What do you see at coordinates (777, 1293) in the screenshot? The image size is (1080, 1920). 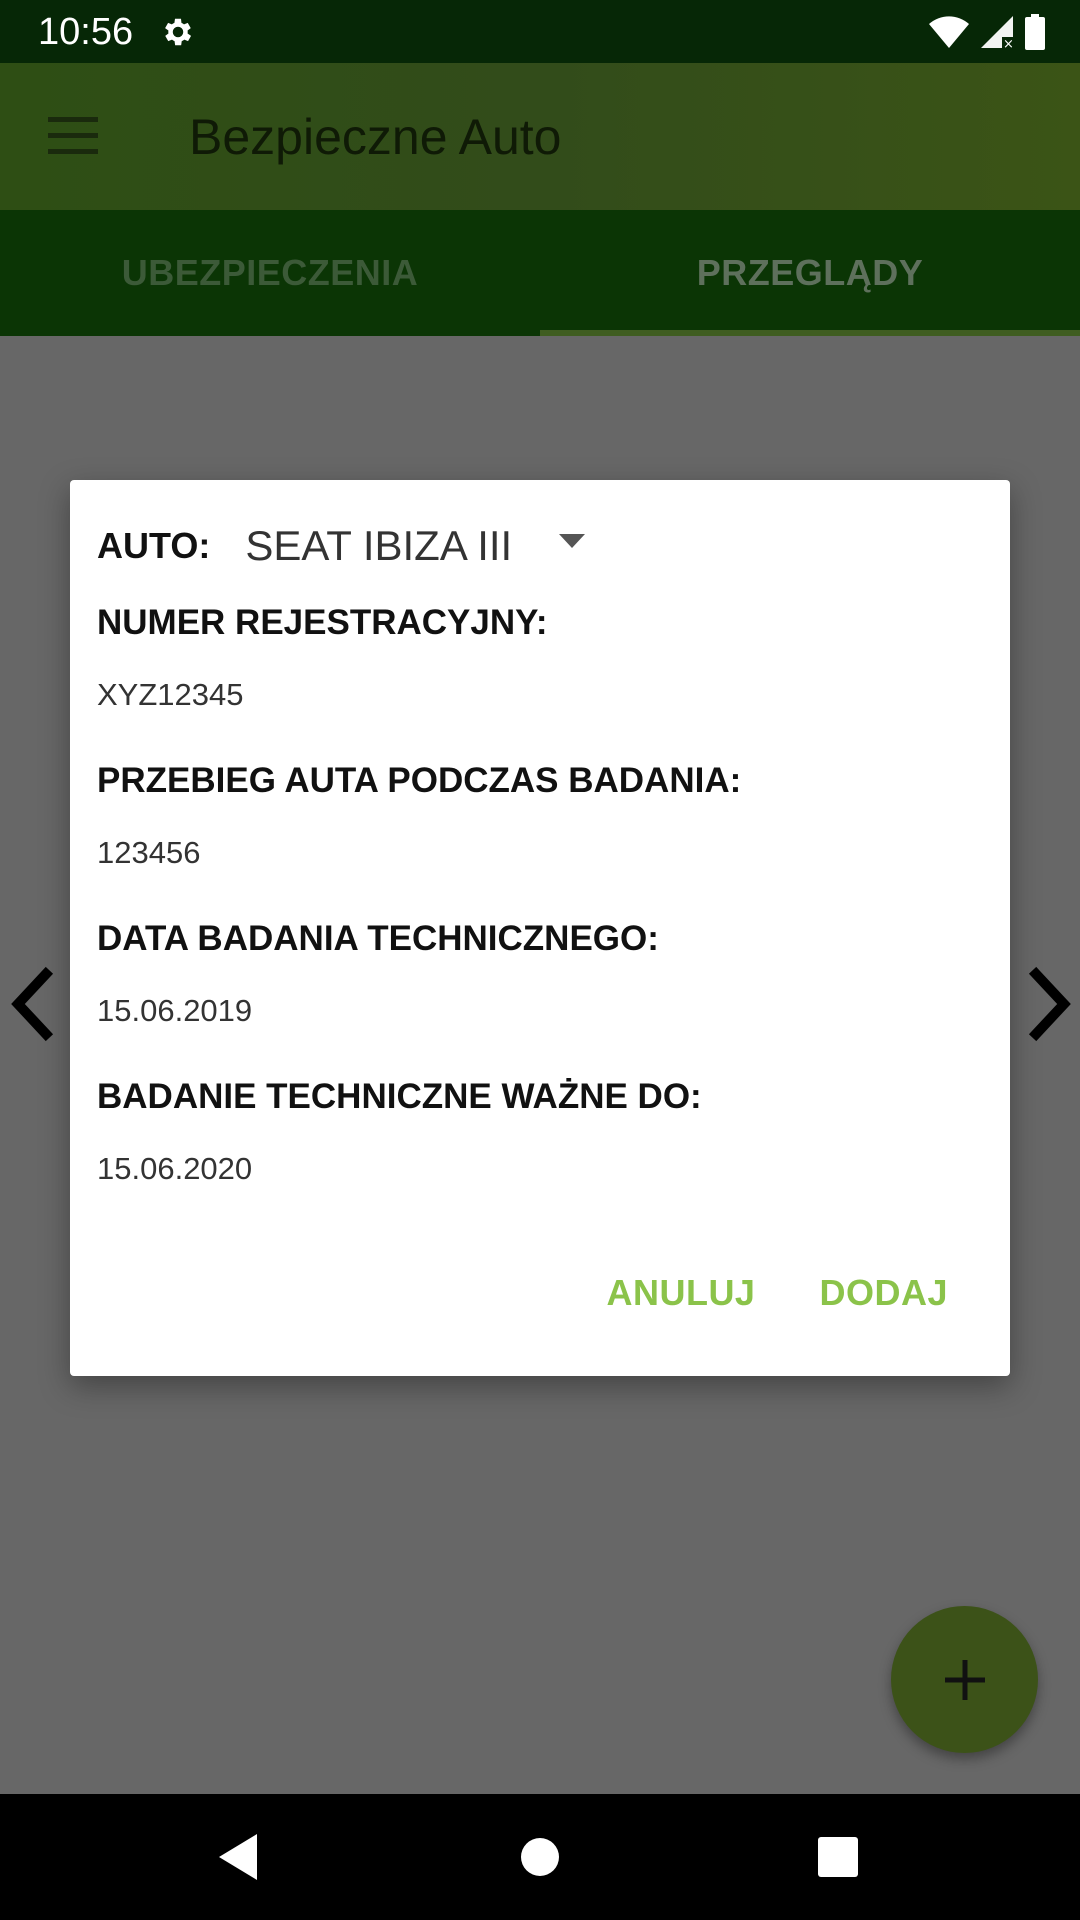 I see `dialog-actions: ANULUJ DODAJ` at bounding box center [777, 1293].